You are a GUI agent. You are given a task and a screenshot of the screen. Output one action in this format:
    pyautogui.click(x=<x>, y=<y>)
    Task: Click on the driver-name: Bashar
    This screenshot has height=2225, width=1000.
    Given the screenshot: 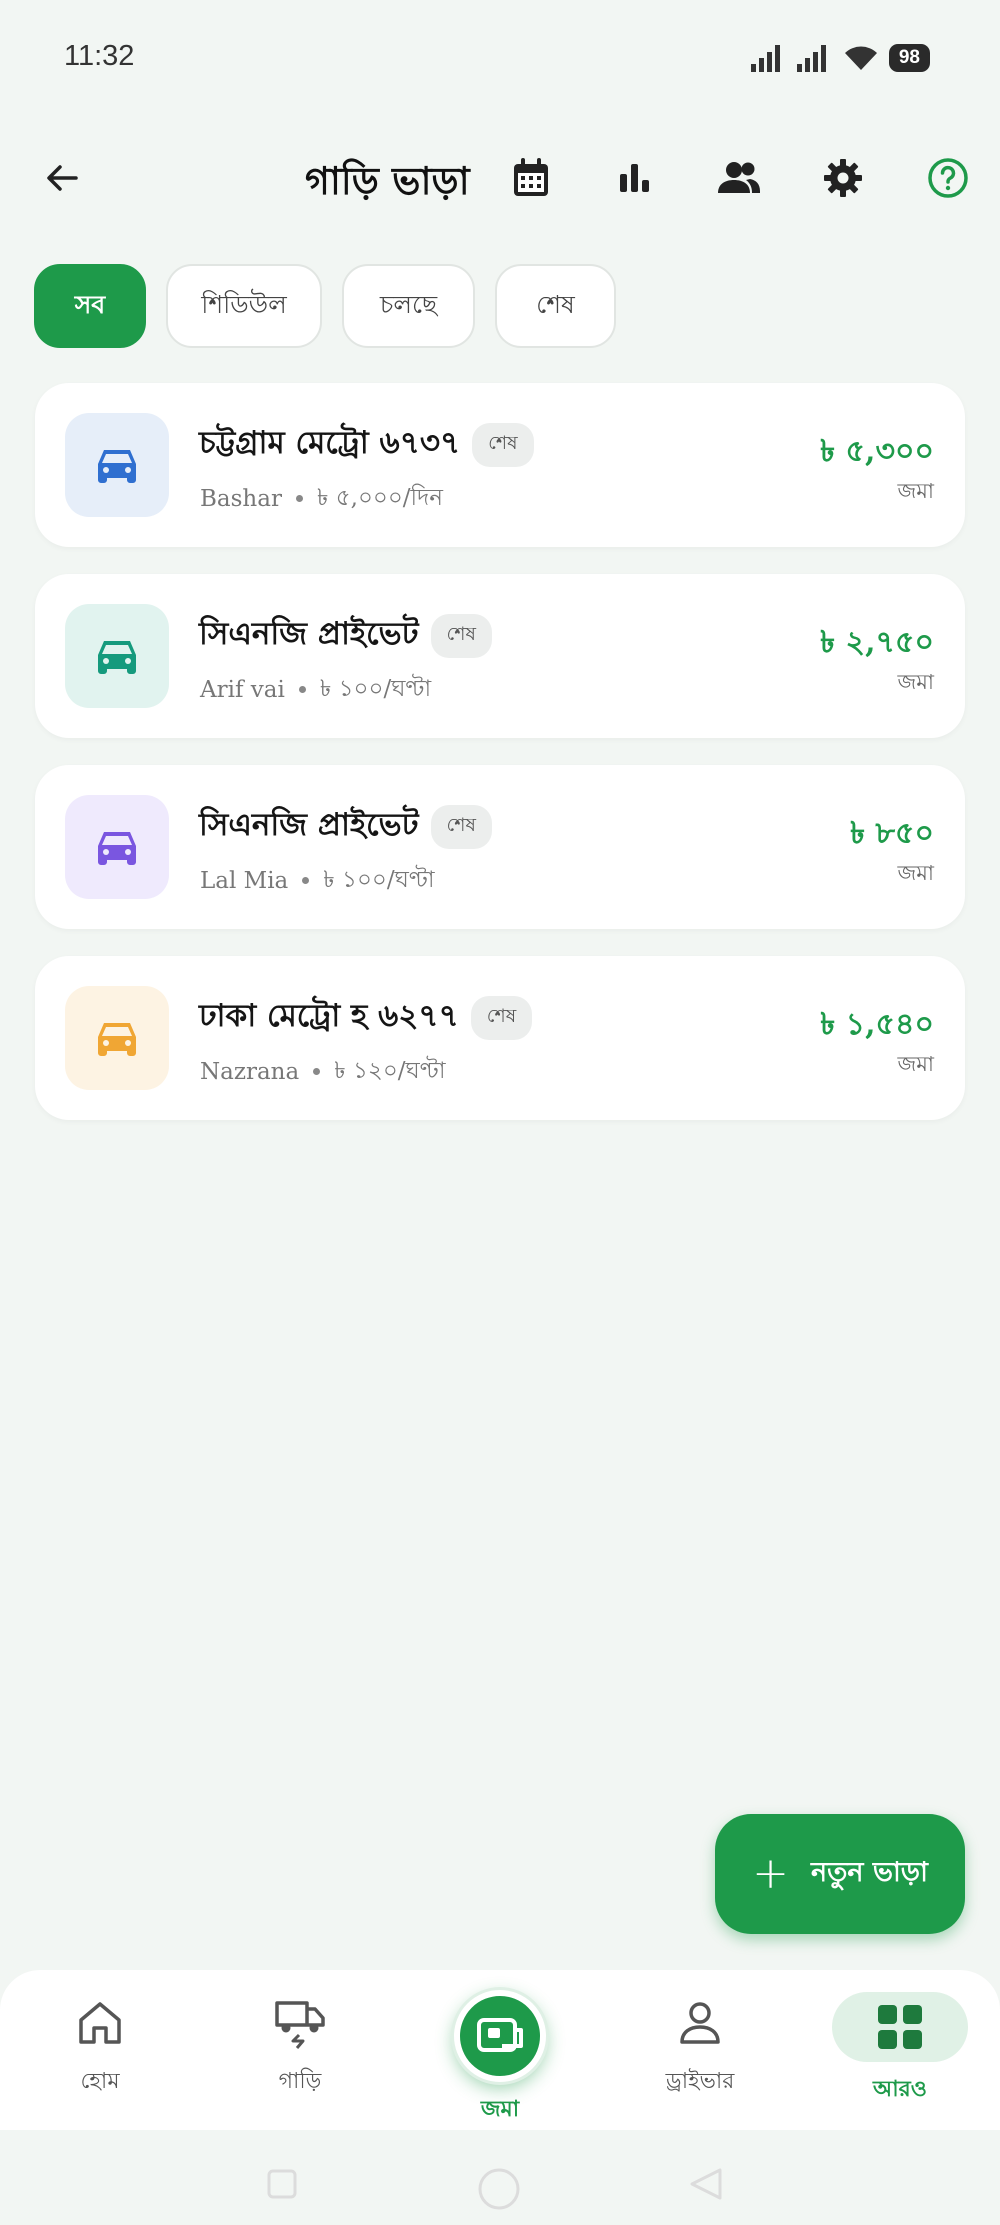 What is the action you would take?
    pyautogui.click(x=241, y=498)
    